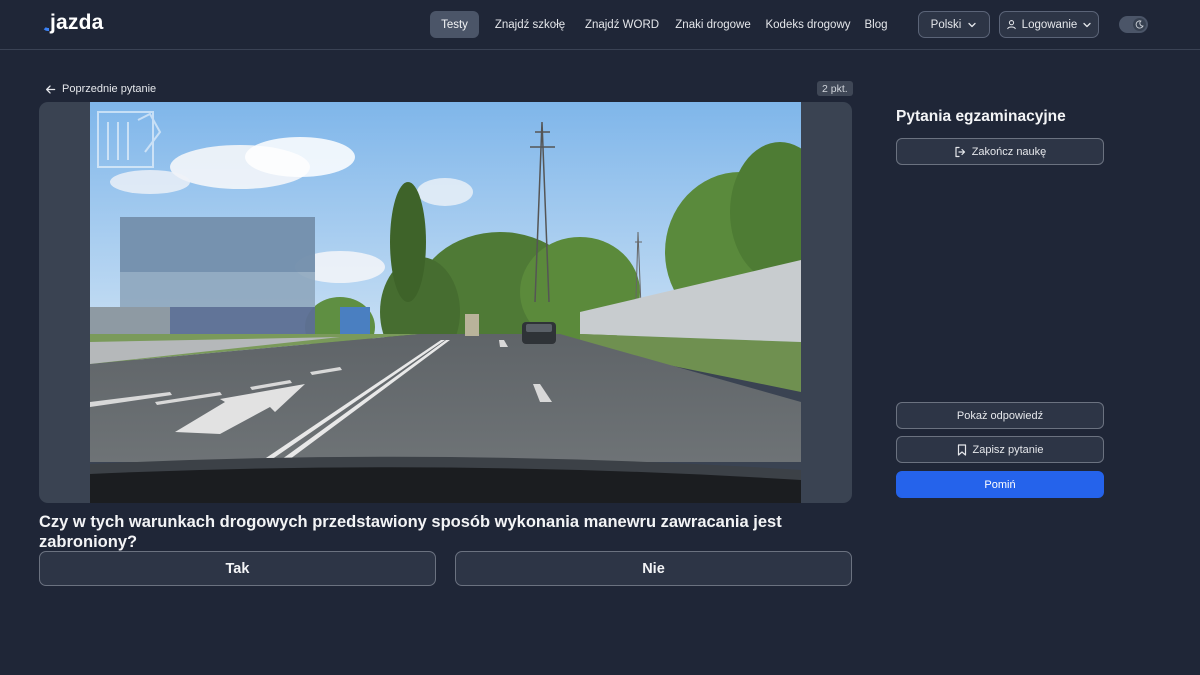 Image resolution: width=1200 pixels, height=675 pixels. I want to click on answer-yes-button: Tak, so click(237, 568).